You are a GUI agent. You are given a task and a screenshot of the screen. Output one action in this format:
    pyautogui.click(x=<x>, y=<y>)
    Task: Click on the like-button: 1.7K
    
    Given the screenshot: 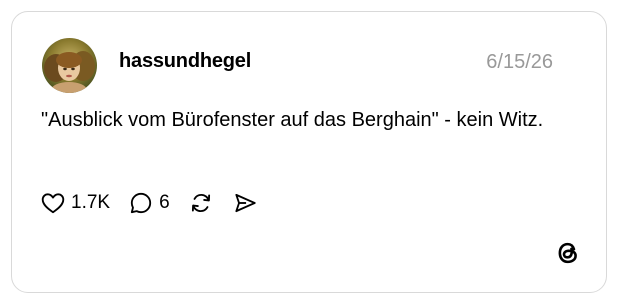 What is the action you would take?
    pyautogui.click(x=75, y=203)
    